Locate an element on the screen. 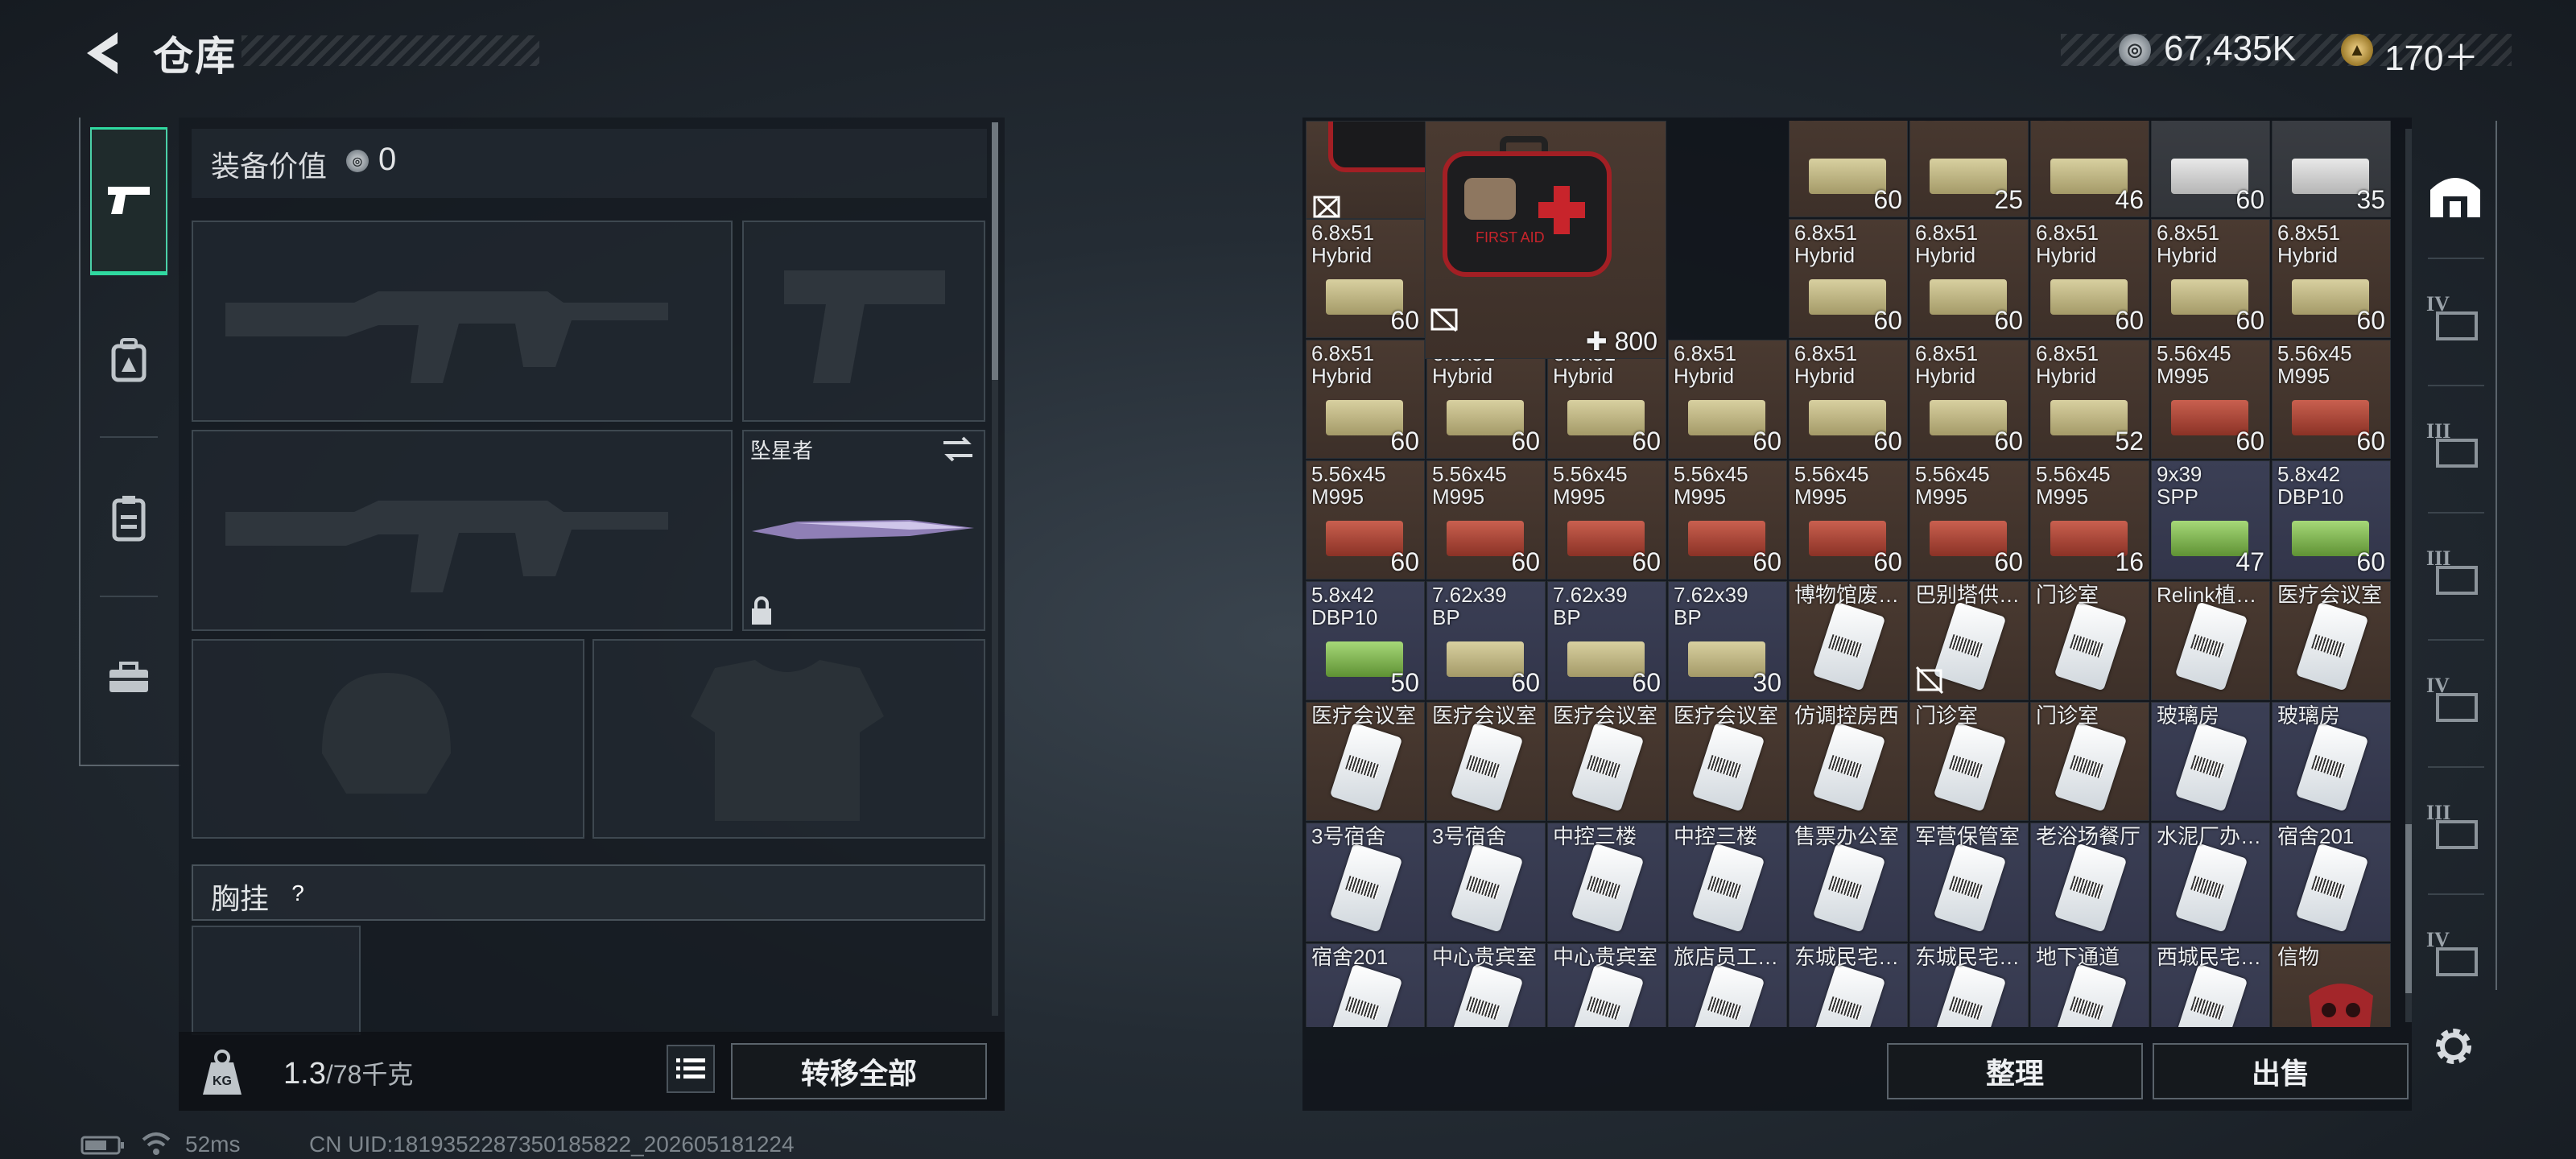  secondary-weapon-slot is located at coordinates (463, 530).